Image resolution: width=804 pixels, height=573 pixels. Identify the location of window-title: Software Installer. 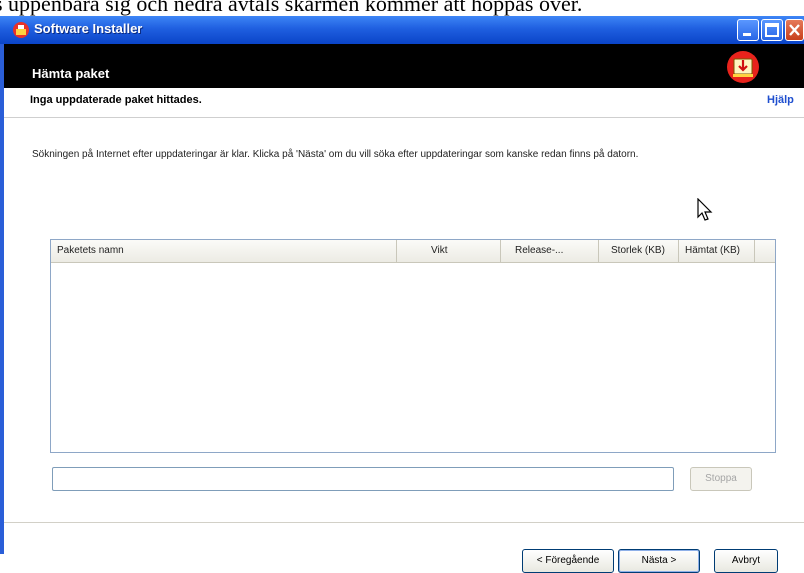
(88, 28).